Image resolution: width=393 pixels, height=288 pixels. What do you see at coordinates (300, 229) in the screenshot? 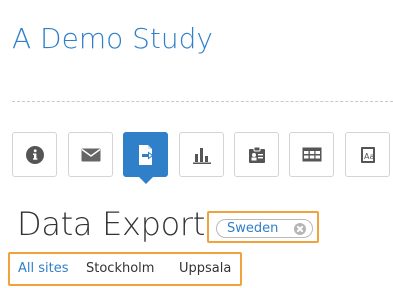
I see `close-icon` at bounding box center [300, 229].